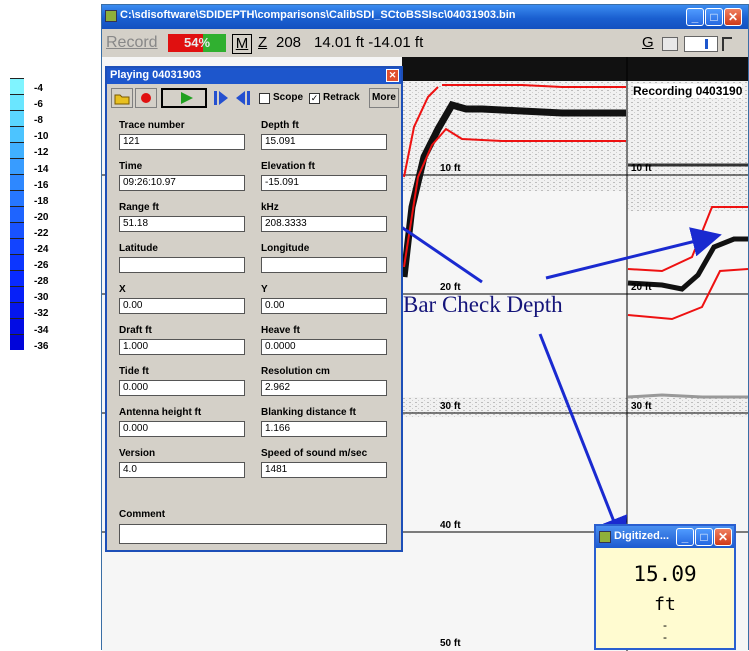 The height and width of the screenshot is (651, 749). Describe the element at coordinates (704, 537) in the screenshot. I see `digitized-maximize-icon: □` at that location.